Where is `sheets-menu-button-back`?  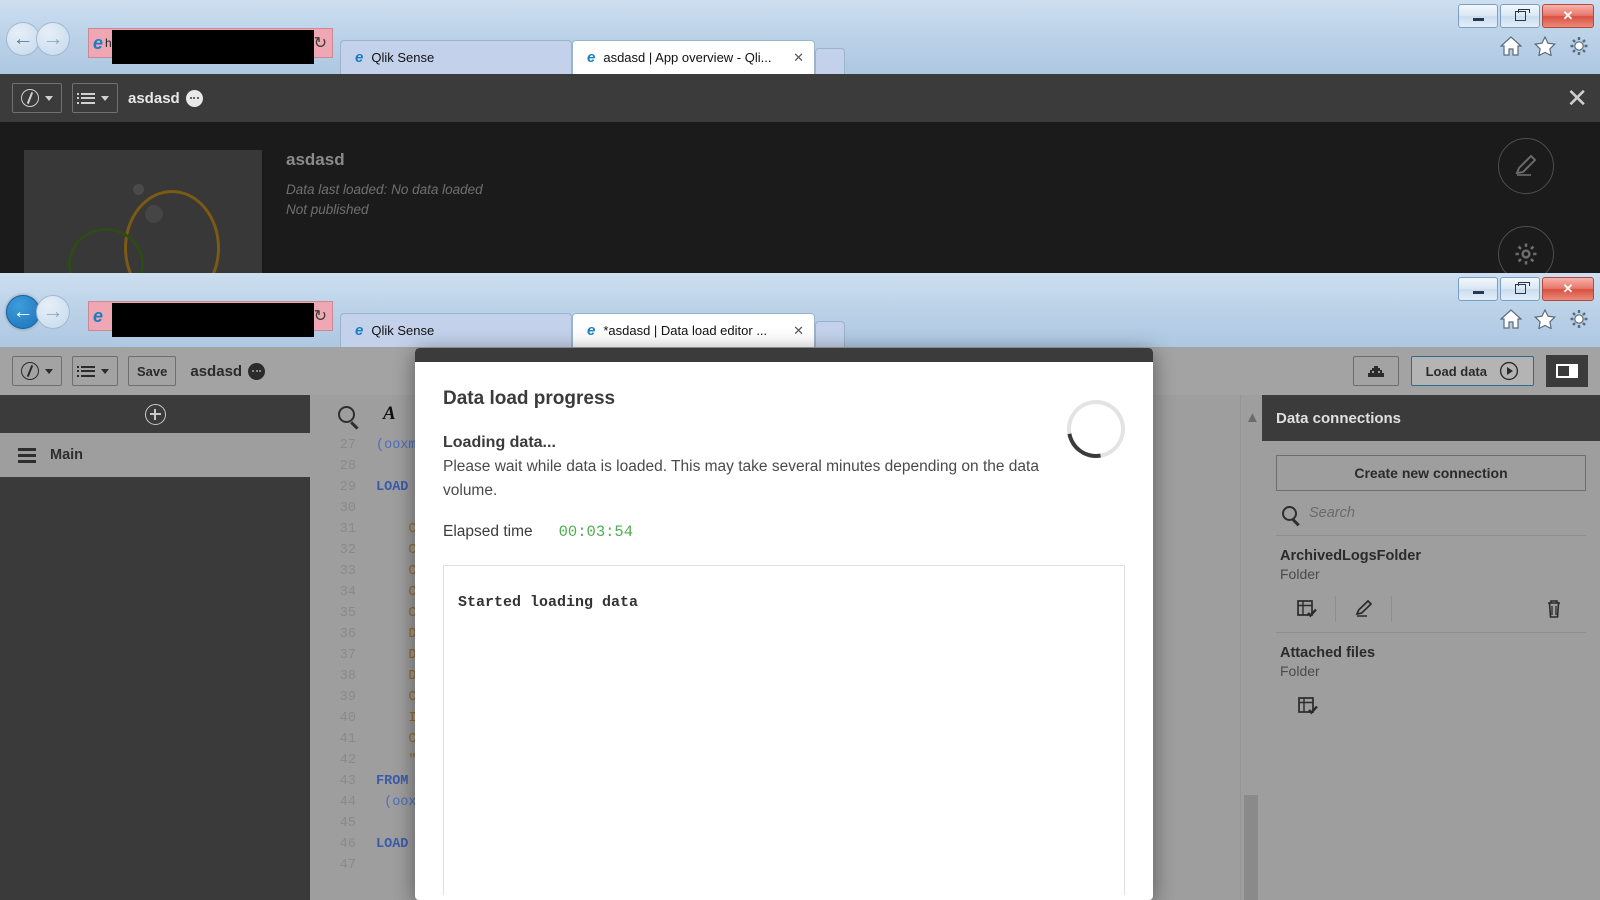 sheets-menu-button-back is located at coordinates (95, 98).